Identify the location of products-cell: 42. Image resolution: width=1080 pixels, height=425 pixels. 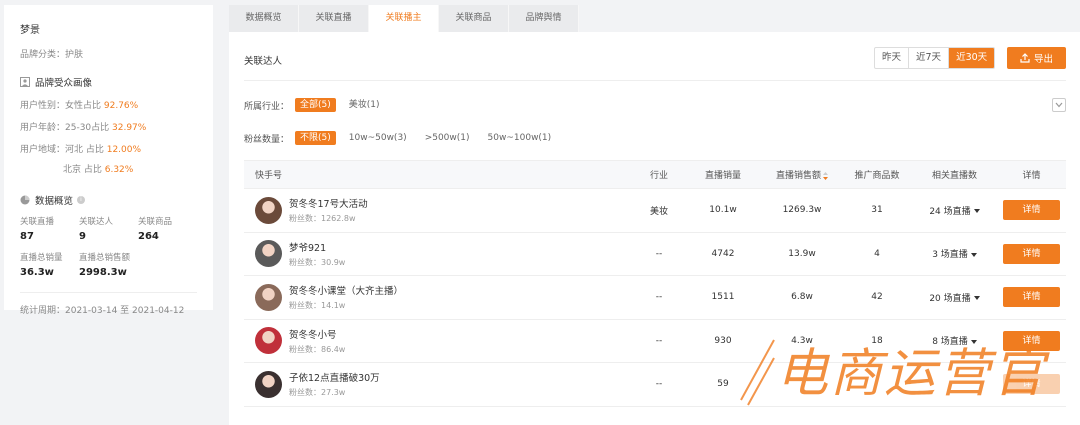
(877, 297).